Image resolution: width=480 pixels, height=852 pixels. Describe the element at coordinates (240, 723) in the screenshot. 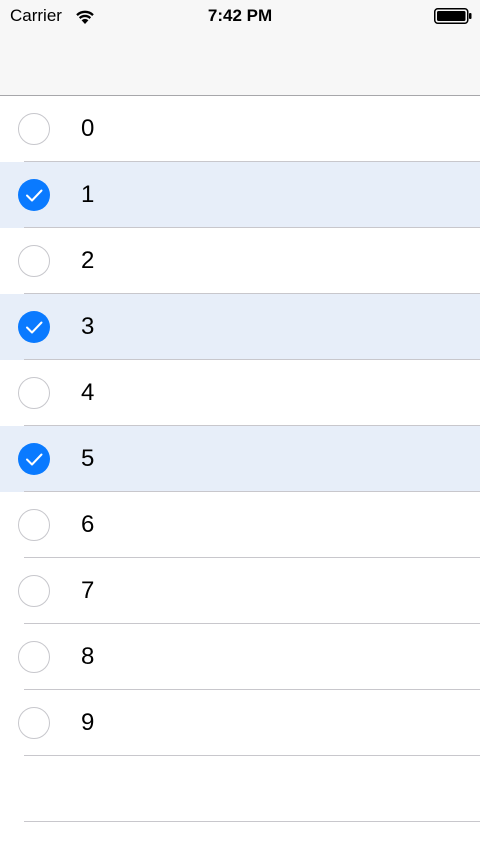

I see `list-item: 9` at that location.